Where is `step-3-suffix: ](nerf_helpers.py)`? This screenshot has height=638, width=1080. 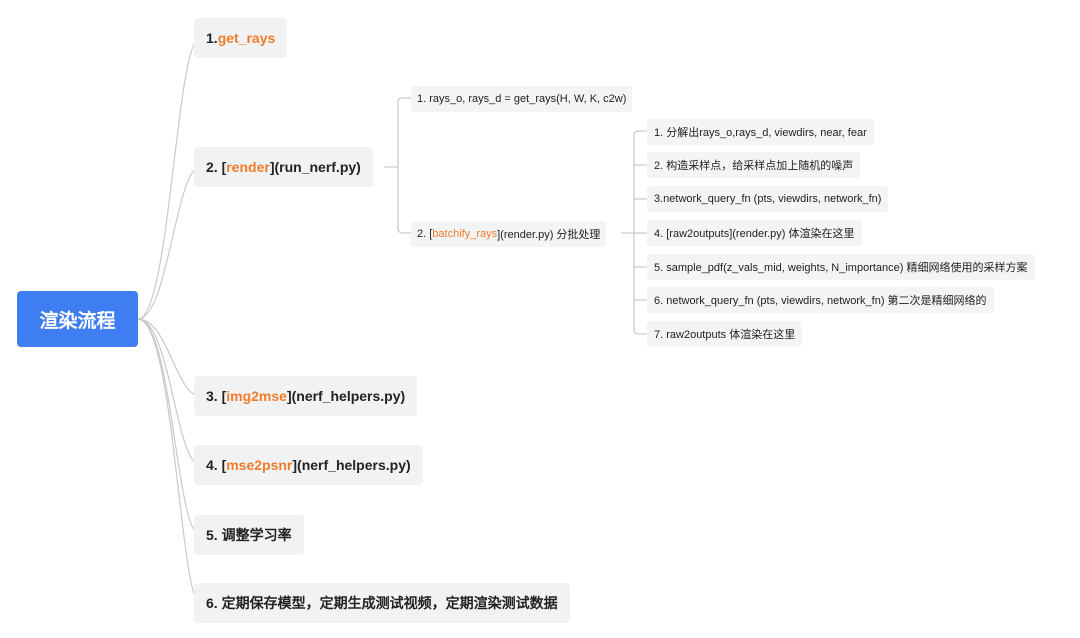 step-3-suffix: ](nerf_helpers.py) is located at coordinates (346, 396).